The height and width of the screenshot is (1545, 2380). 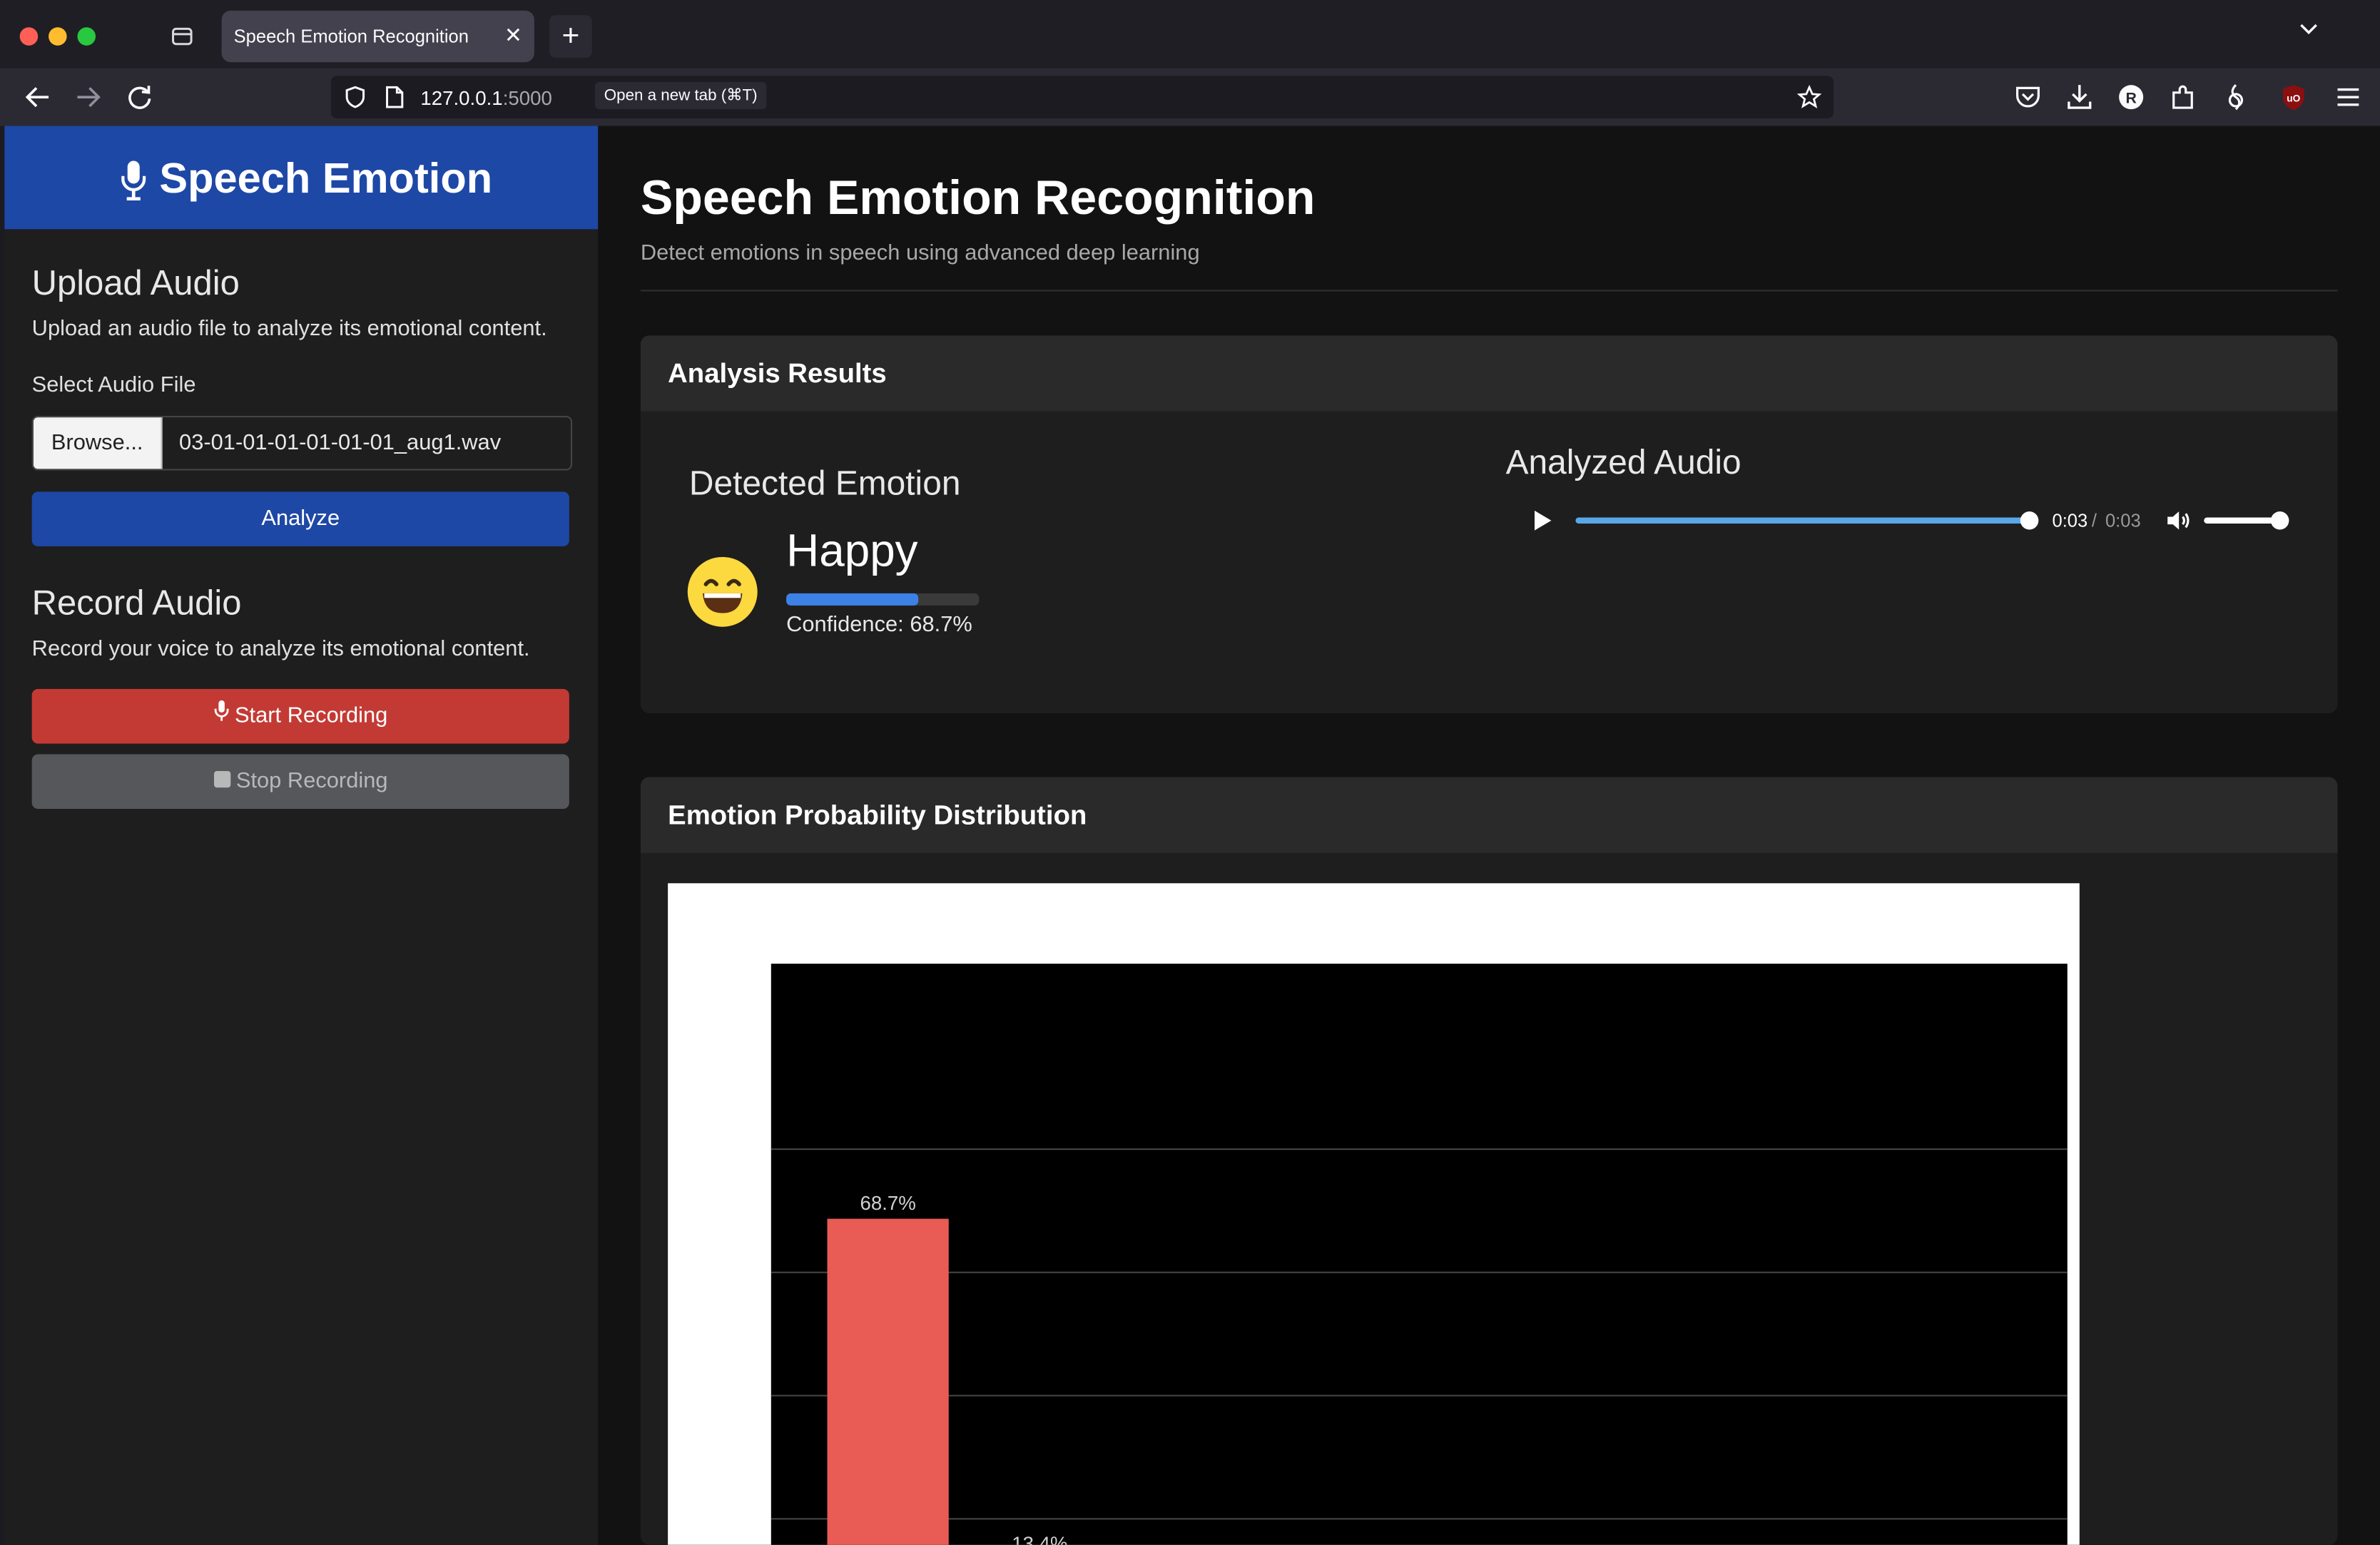 I want to click on brand-header: Speech Emotion, so click(x=301, y=178).